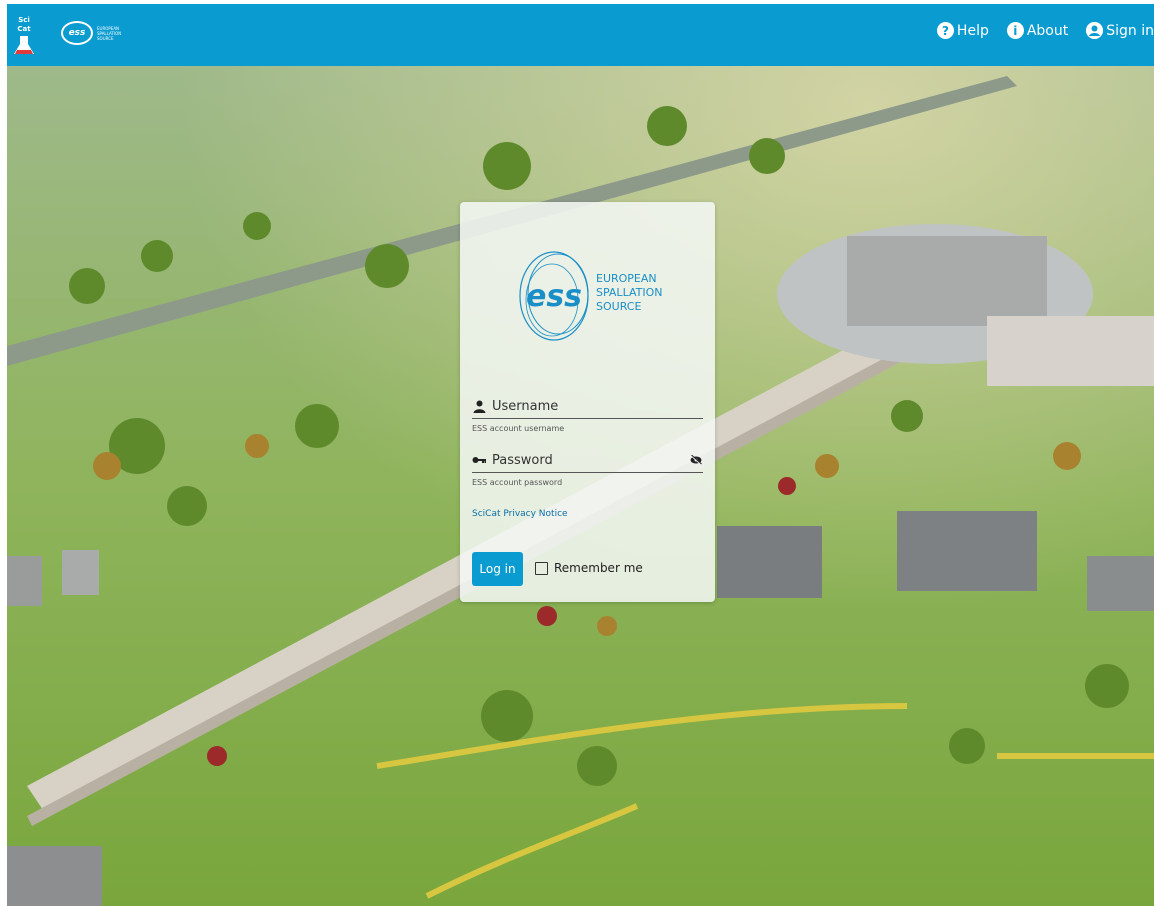 This screenshot has width=1154, height=906. I want to click on ess-brand-logo: ess EUROPEAN SPALLATION SOURCE, so click(91, 33).